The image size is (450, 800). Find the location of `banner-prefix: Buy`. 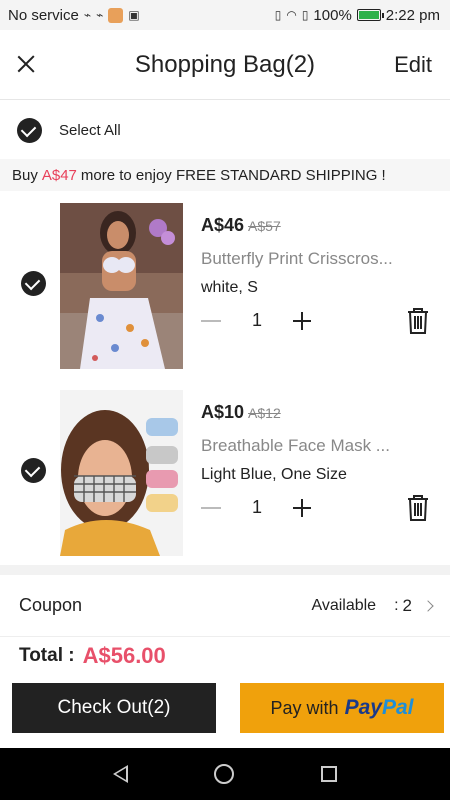

banner-prefix: Buy is located at coordinates (25, 175).